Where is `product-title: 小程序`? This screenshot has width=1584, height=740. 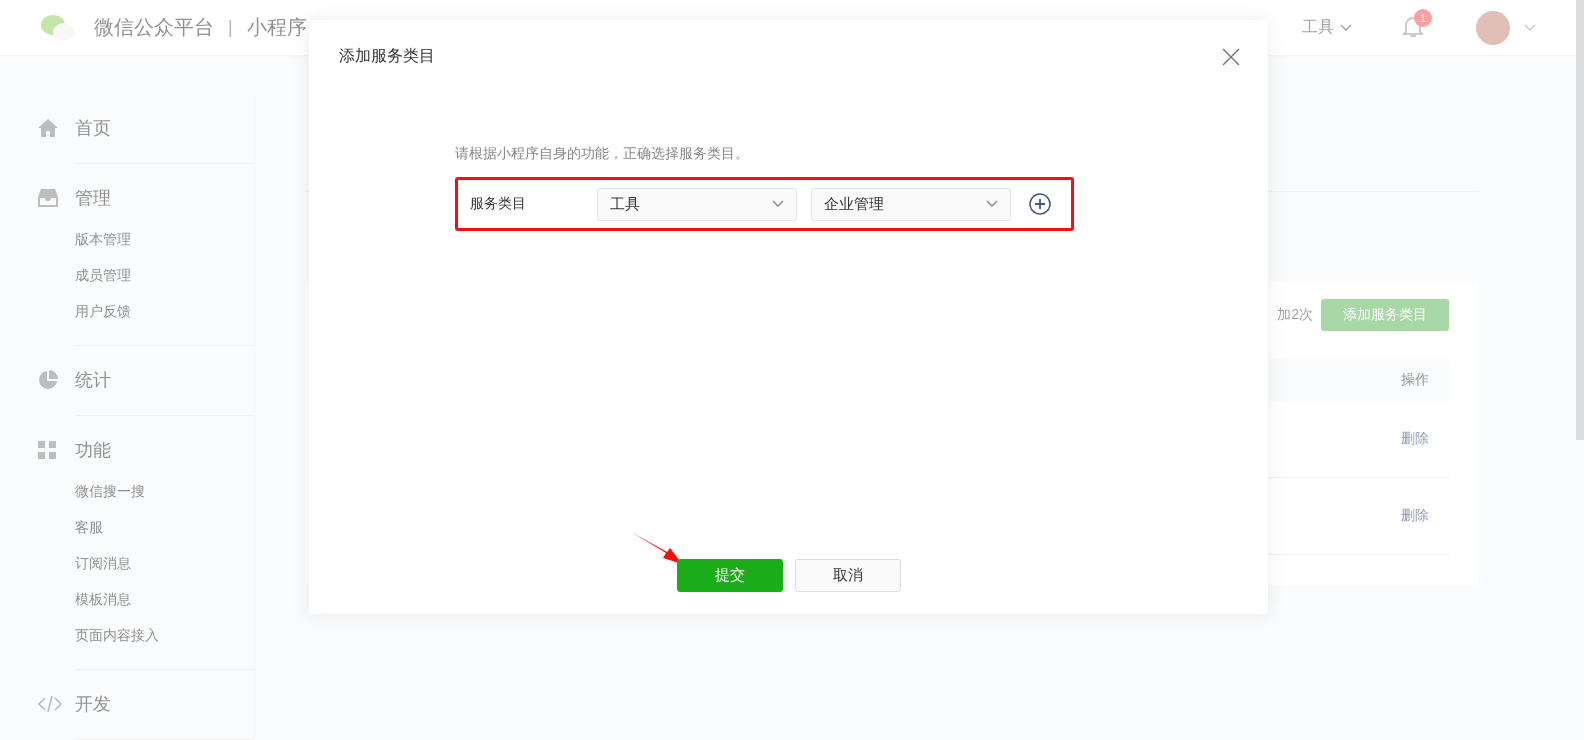 product-title: 小程序 is located at coordinates (276, 27).